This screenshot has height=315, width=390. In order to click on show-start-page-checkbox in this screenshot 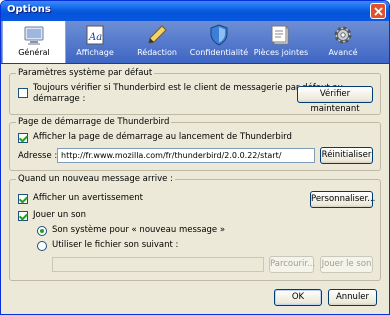, I will do `click(23, 138)`.